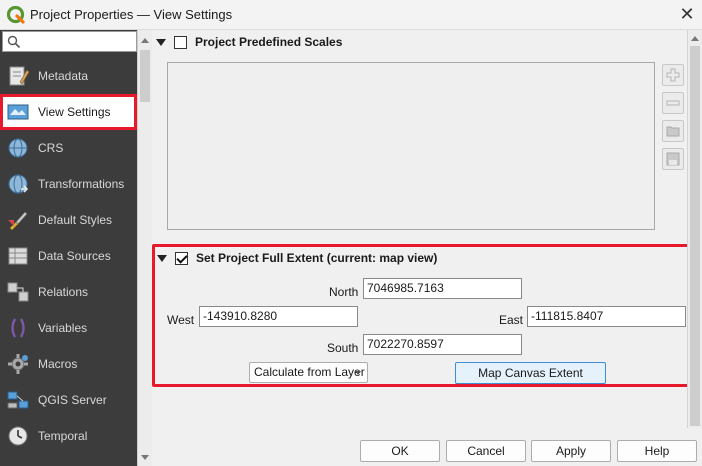 The height and width of the screenshot is (466, 702). What do you see at coordinates (19, 76) in the screenshot?
I see `metadata-icon` at bounding box center [19, 76].